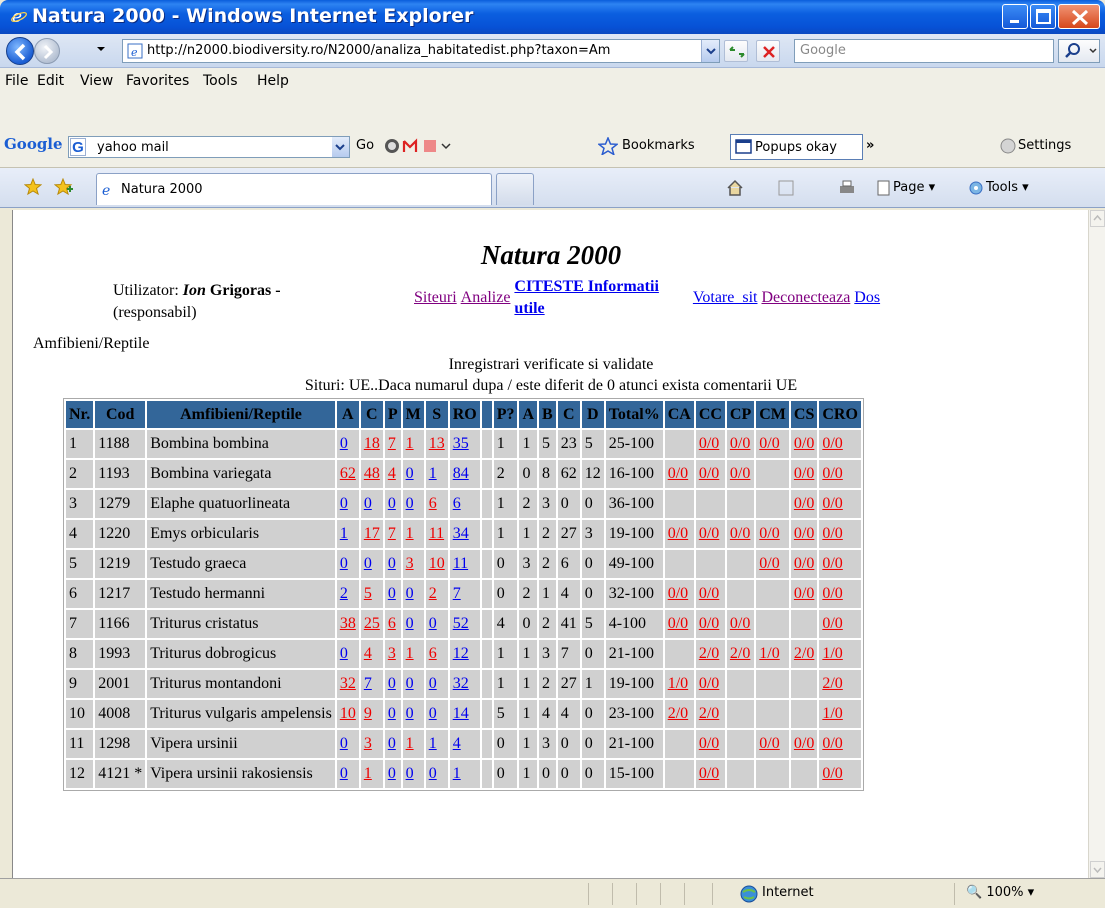 This screenshot has width=1105, height=908. What do you see at coordinates (486, 297) in the screenshot?
I see `link-analize: Analize` at bounding box center [486, 297].